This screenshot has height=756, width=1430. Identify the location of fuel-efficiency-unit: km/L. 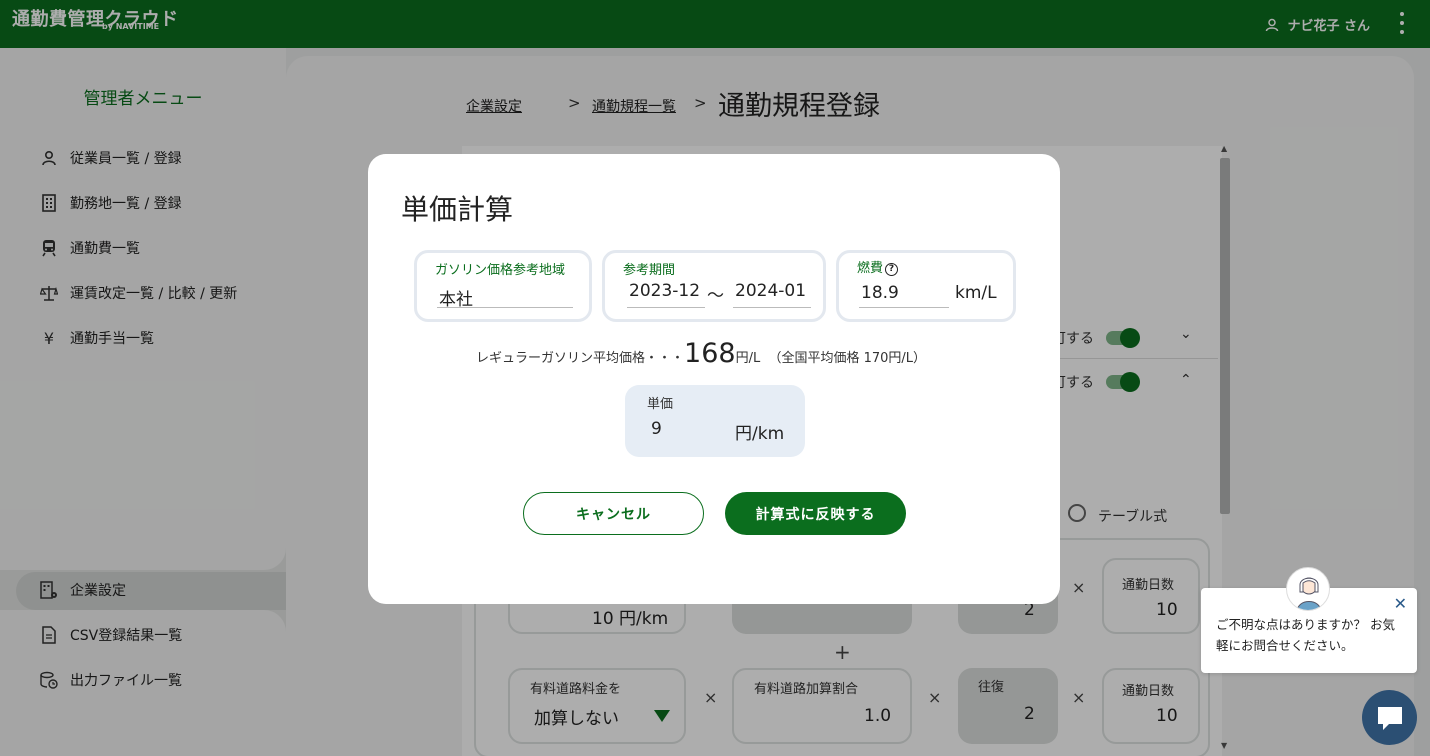
(976, 293).